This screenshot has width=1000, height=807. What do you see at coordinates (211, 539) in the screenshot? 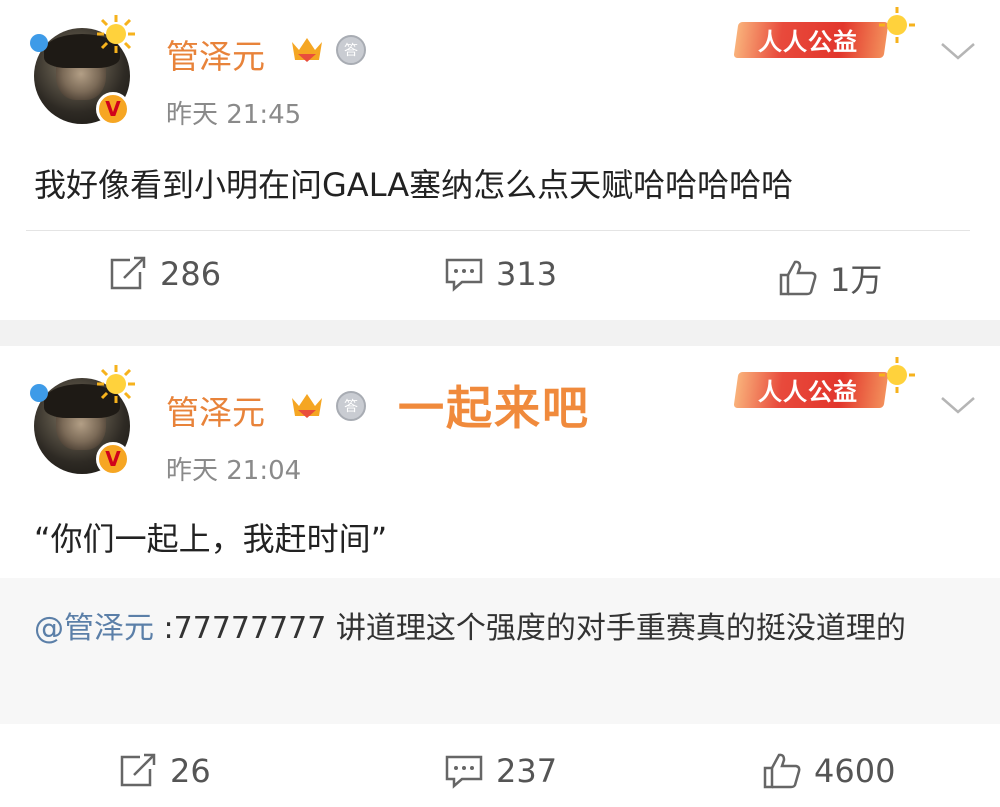
I see `post-text: “你们一起上，我赶时间”` at bounding box center [211, 539].